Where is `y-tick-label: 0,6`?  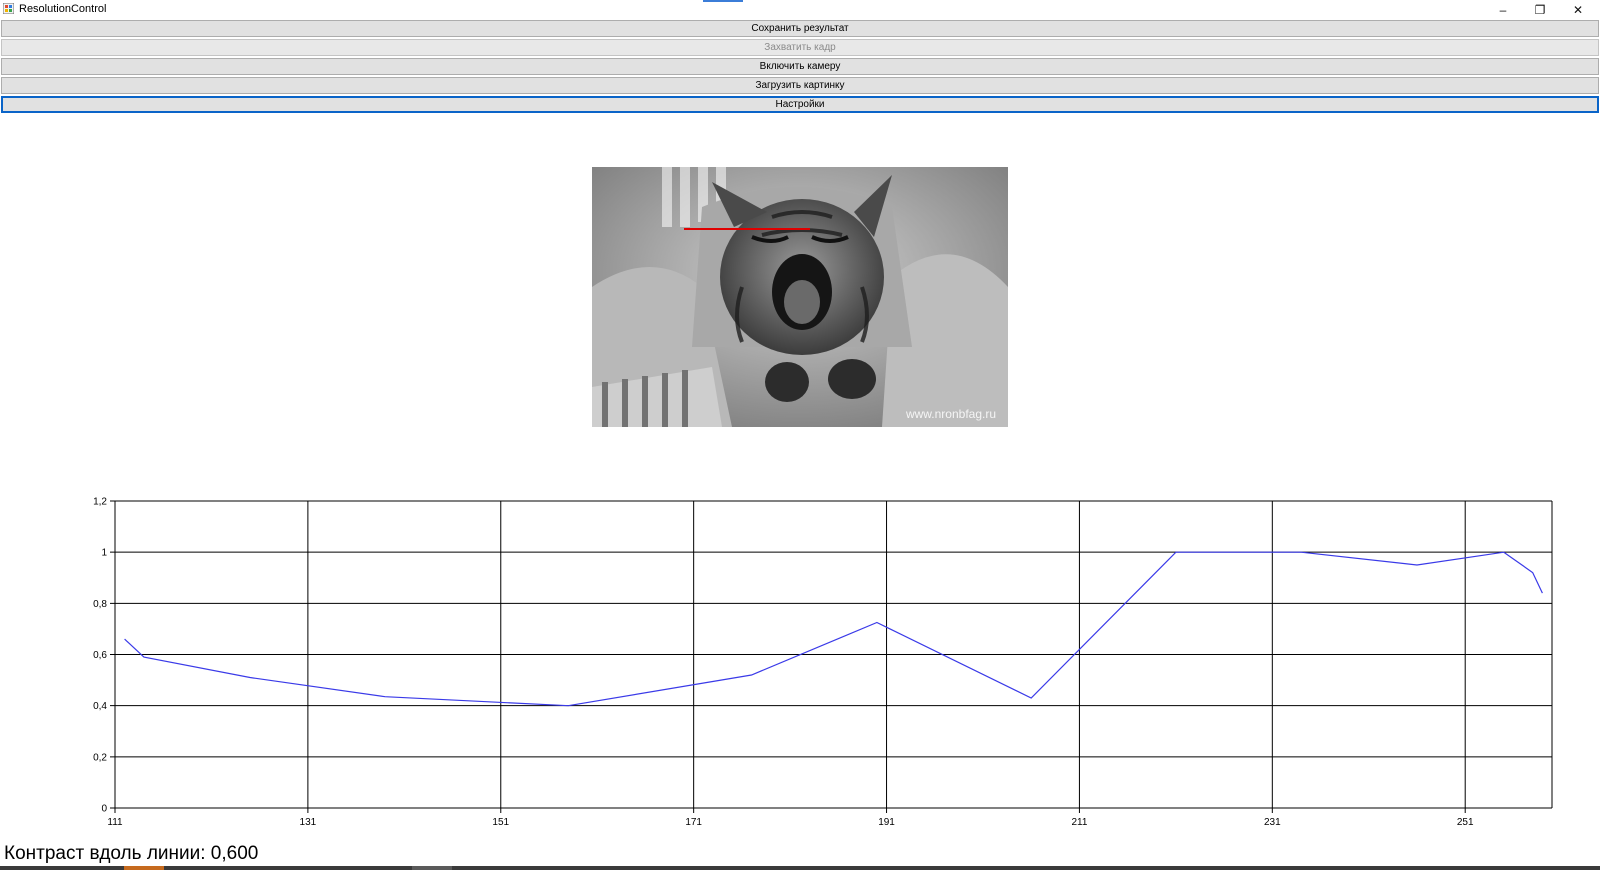 y-tick-label: 0,6 is located at coordinates (100, 655).